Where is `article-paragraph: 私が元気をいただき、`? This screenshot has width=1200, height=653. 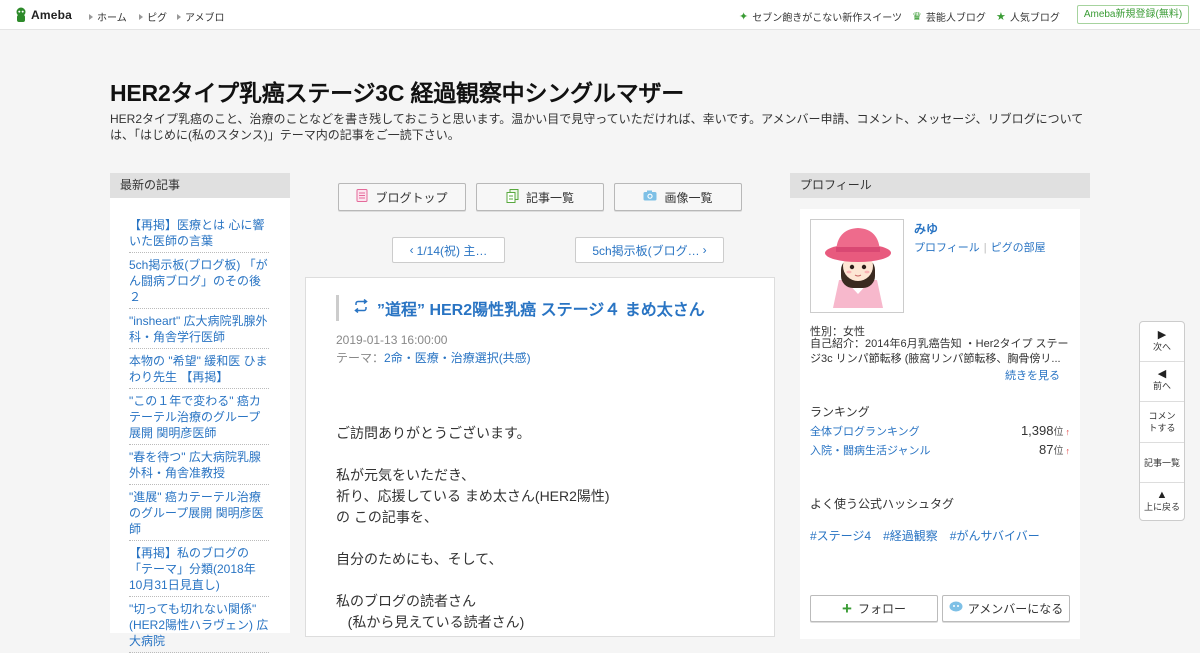 article-paragraph: 私が元気をいただき、 is located at coordinates (406, 475).